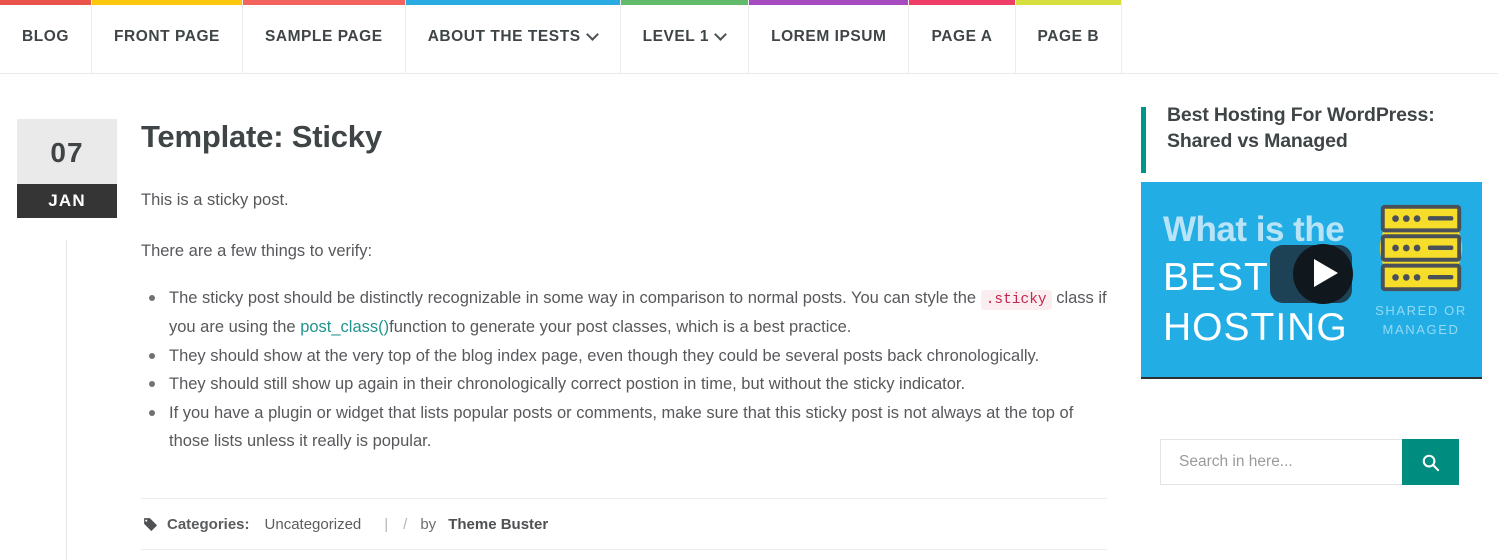 The image size is (1498, 560). I want to click on post-paragraph: There are a few things to verify:, so click(257, 250).